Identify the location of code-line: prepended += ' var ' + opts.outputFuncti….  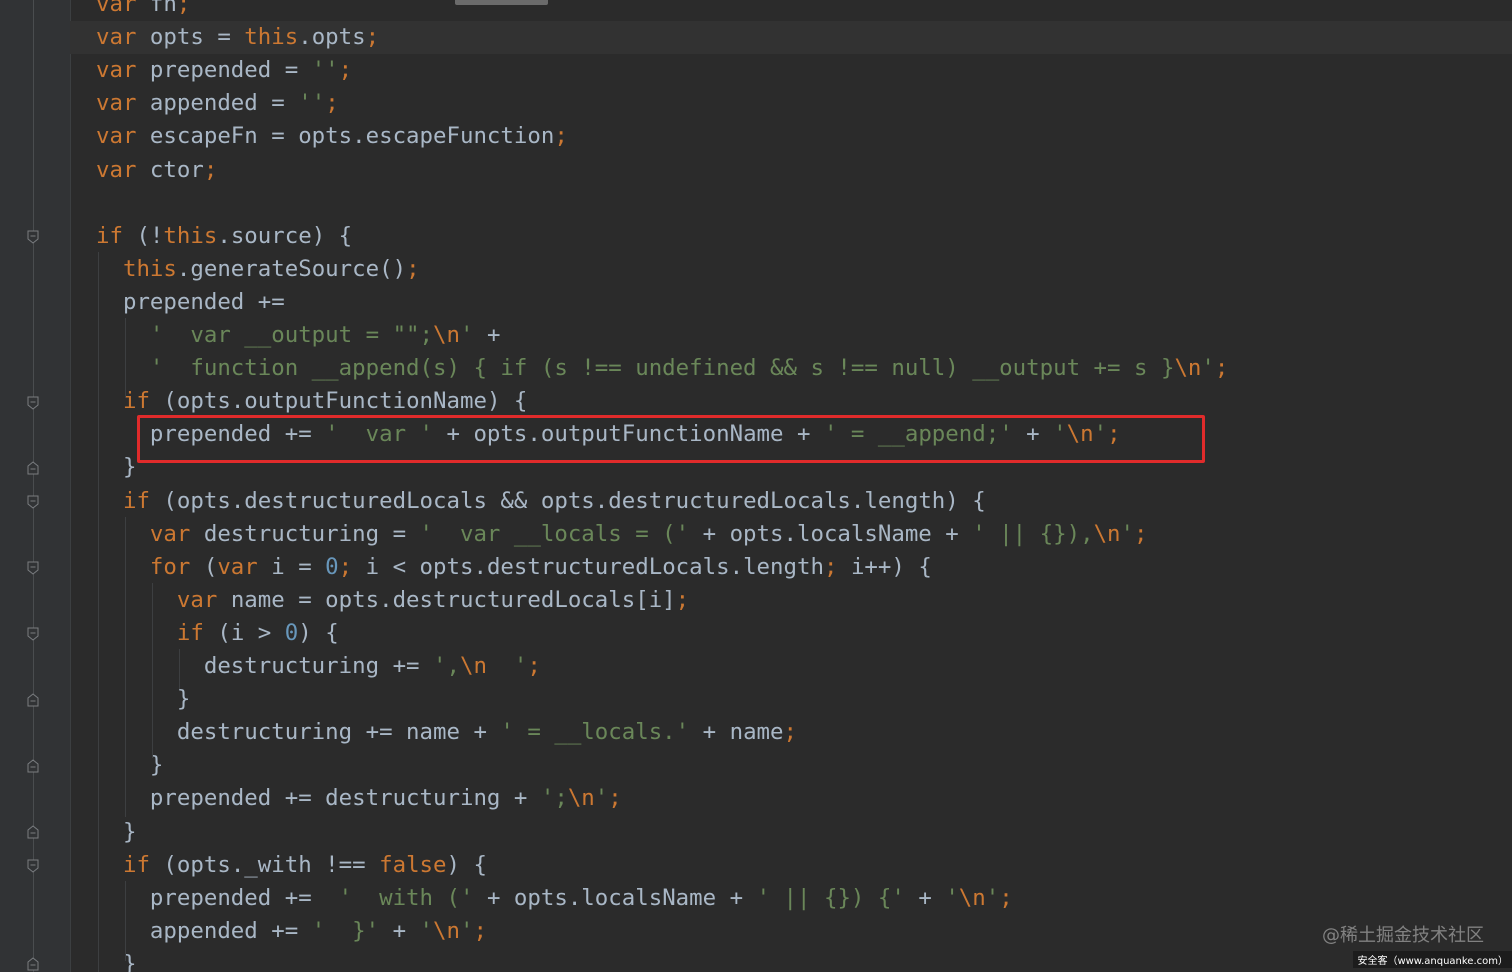
(608, 434).